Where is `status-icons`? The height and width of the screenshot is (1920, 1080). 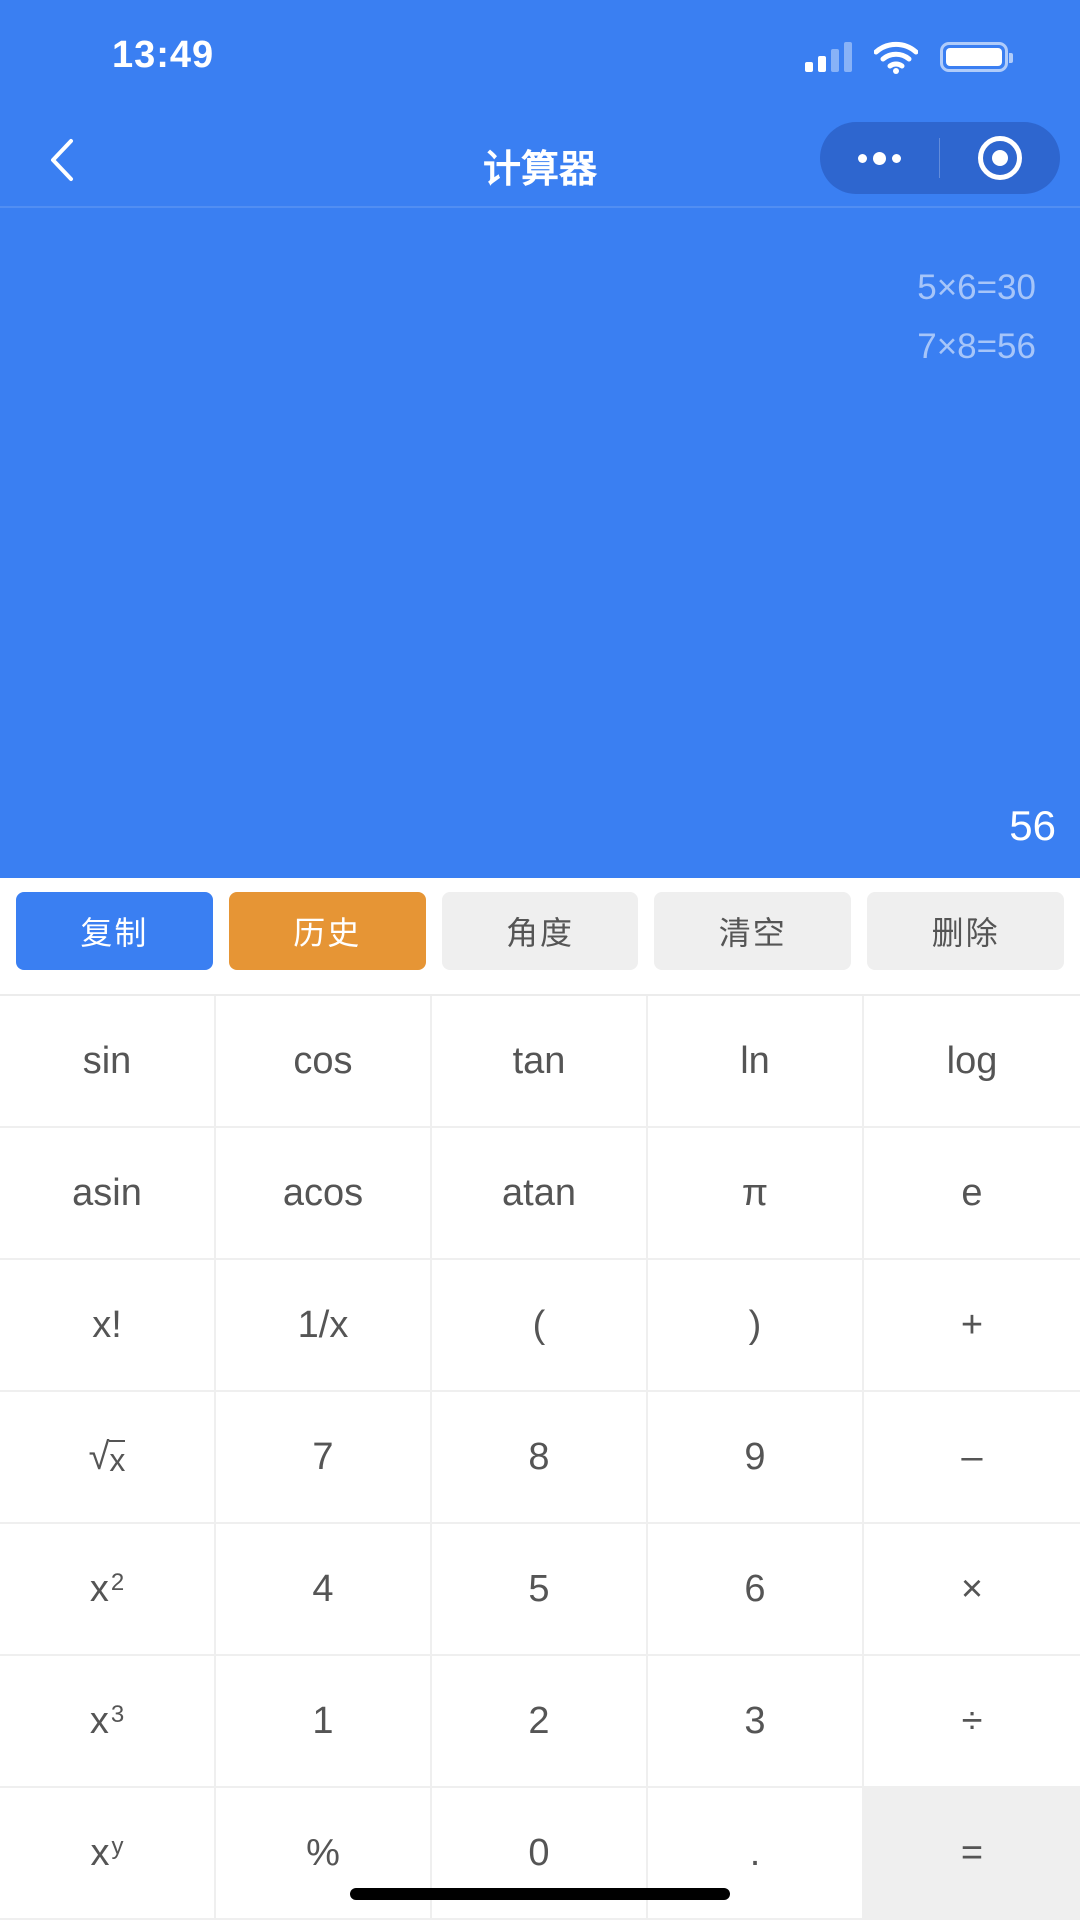
status-icons is located at coordinates (909, 57).